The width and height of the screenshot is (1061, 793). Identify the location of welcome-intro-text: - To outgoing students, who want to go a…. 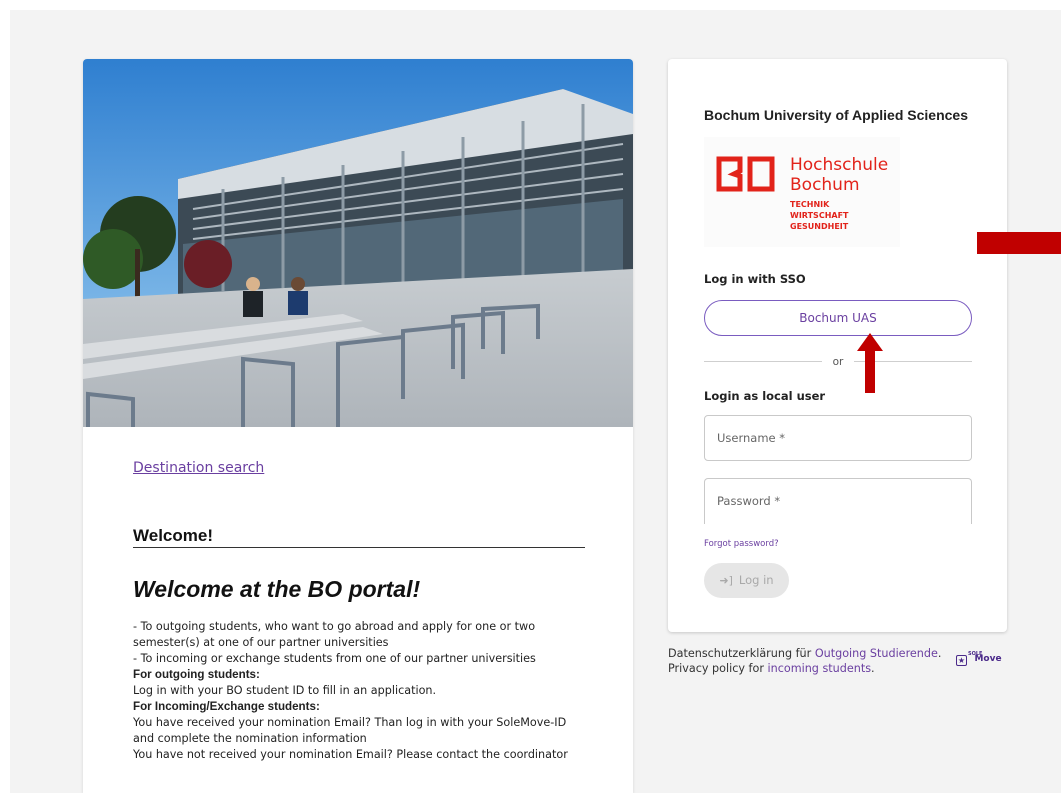
(359, 691).